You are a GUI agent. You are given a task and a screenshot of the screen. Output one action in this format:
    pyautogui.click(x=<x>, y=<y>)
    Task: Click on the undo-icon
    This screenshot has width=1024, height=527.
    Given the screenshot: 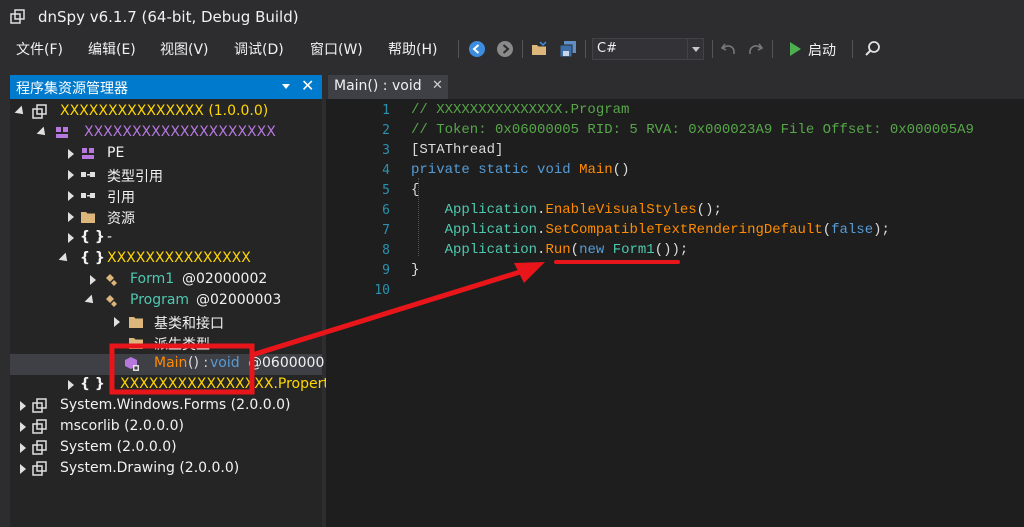 What is the action you would take?
    pyautogui.click(x=729, y=49)
    